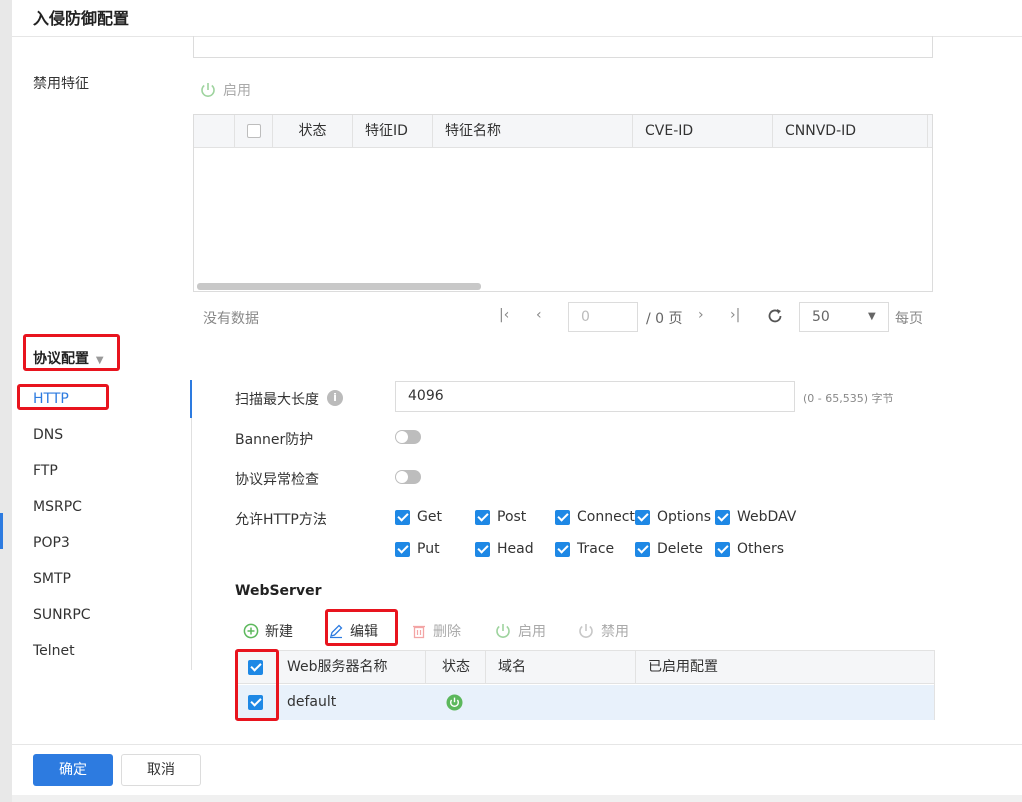 This screenshot has height=802, width=1022. I want to click on method-others-label: Others, so click(761, 549).